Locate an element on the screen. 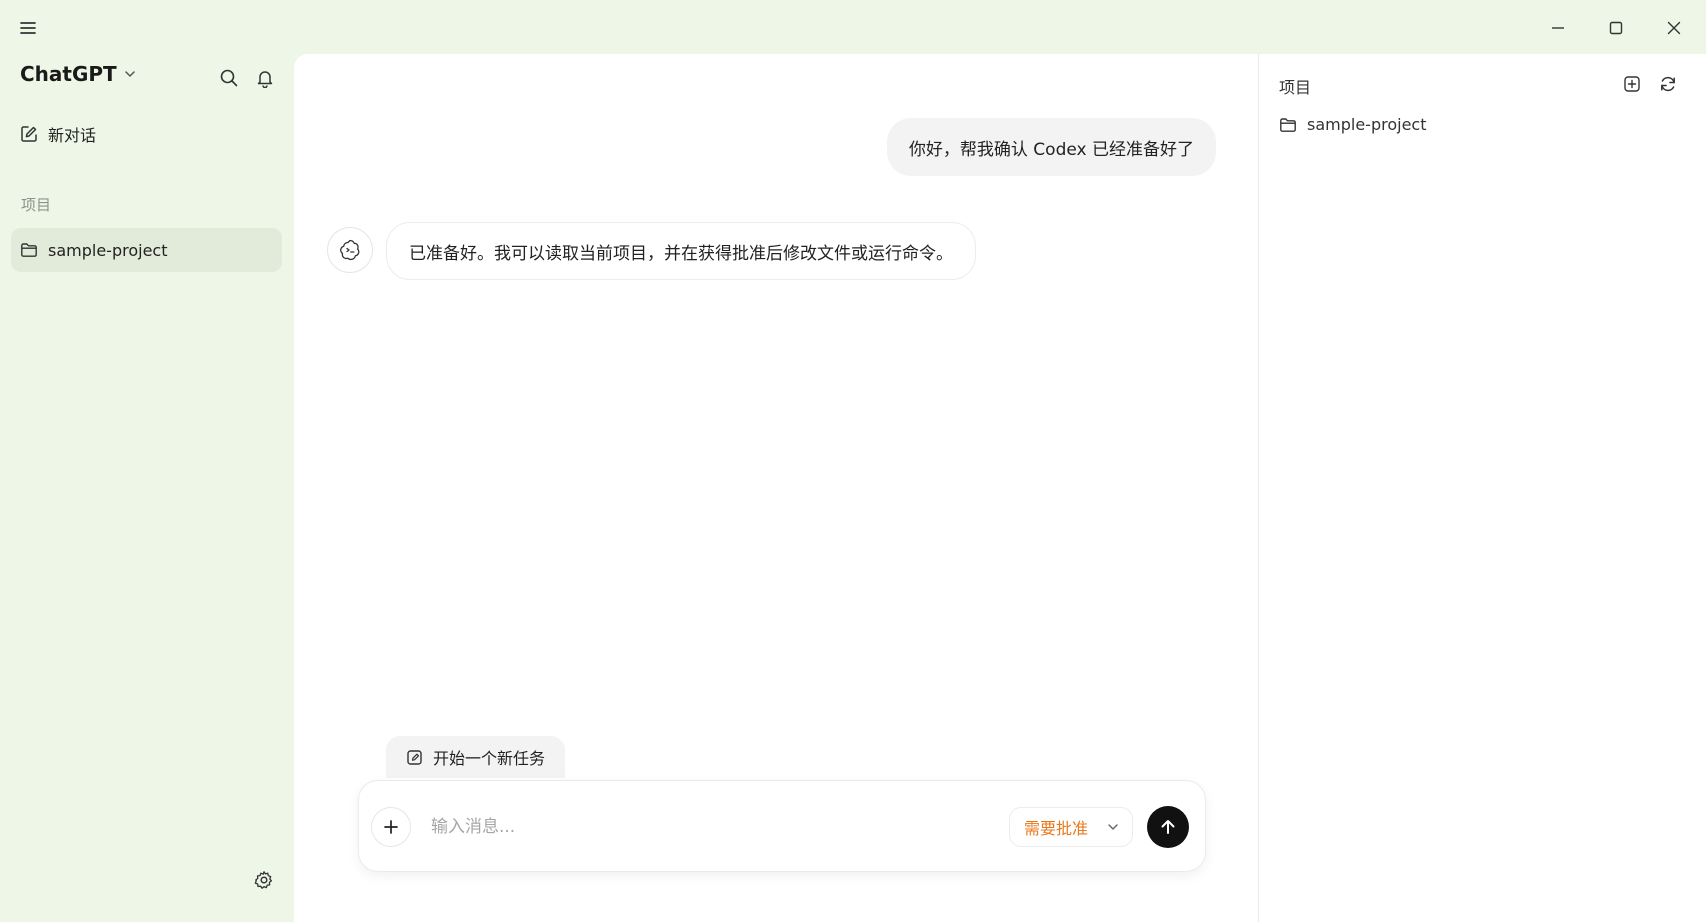 This screenshot has width=1706, height=922. search-icon is located at coordinates (229, 78).